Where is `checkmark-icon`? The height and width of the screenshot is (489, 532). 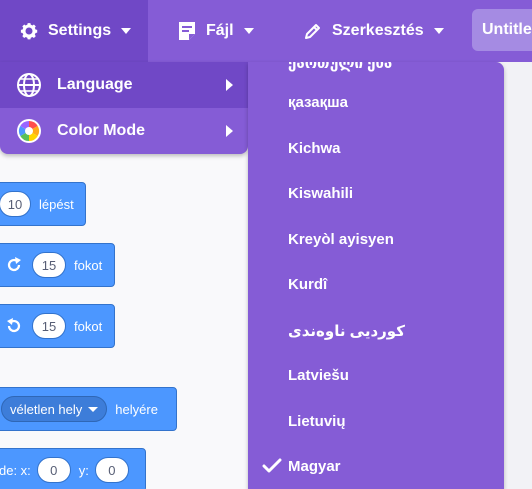
checkmark-icon is located at coordinates (272, 466).